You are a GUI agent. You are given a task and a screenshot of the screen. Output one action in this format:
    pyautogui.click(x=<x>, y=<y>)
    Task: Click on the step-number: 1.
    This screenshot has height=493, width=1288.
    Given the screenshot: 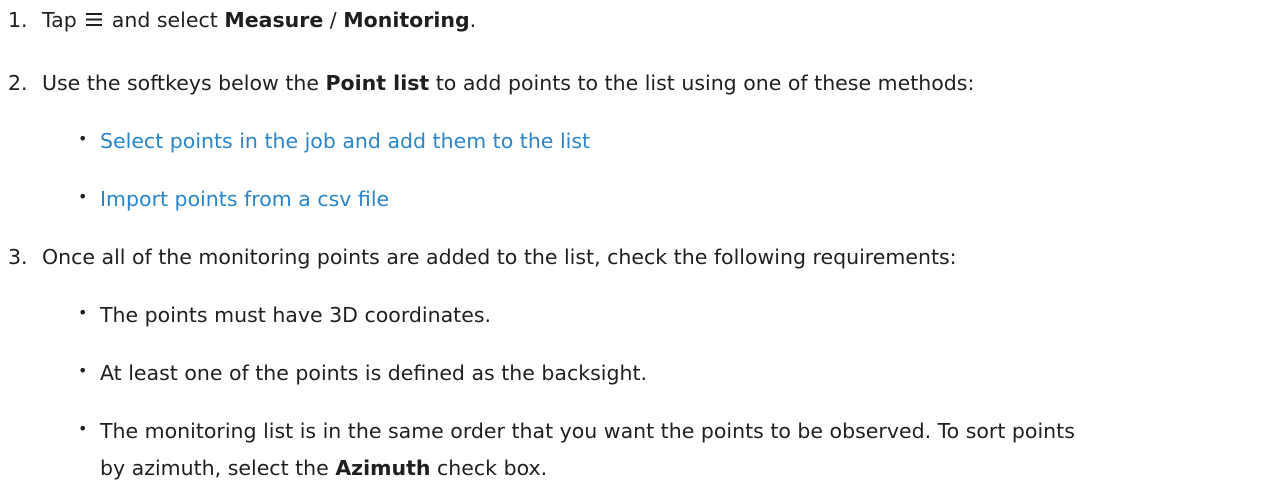 What is the action you would take?
    pyautogui.click(x=18, y=20)
    